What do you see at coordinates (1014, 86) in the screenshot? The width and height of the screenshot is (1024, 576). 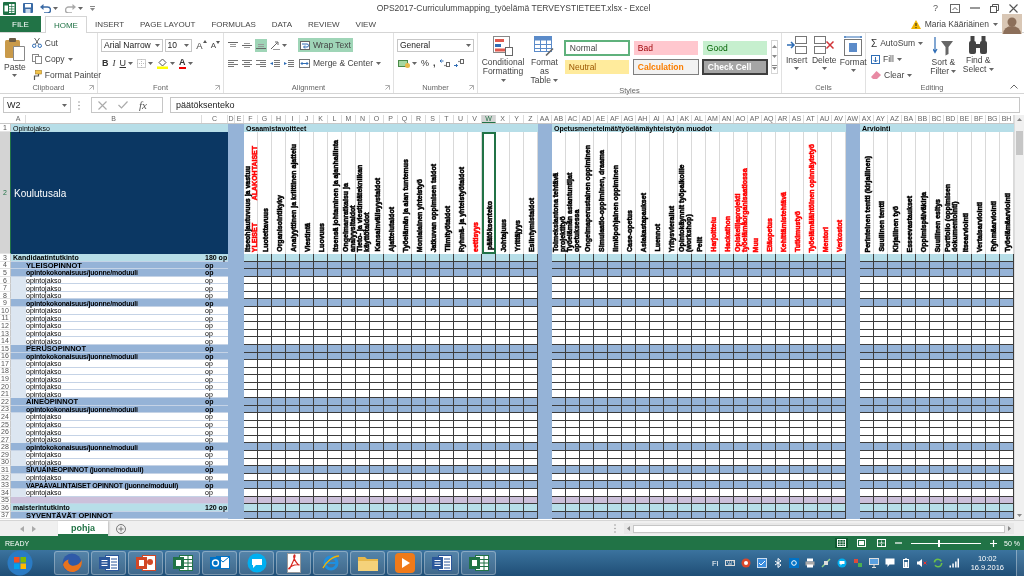 I see `collapse-ribbon-icon` at bounding box center [1014, 86].